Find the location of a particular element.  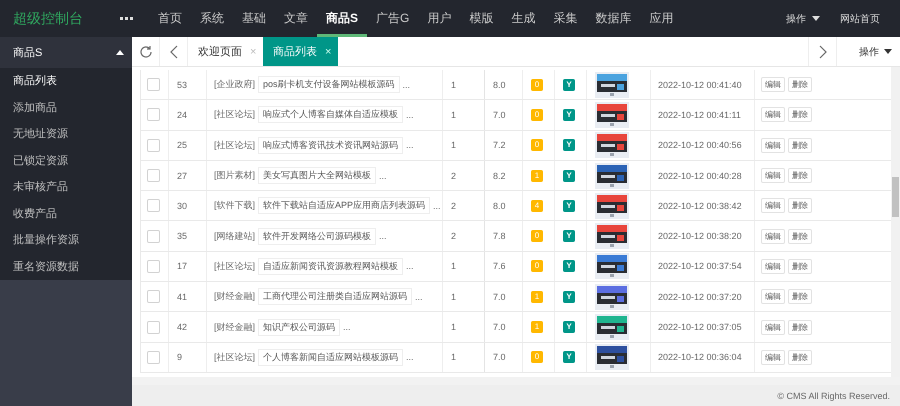

category-label: [图片素材] is located at coordinates (235, 175).